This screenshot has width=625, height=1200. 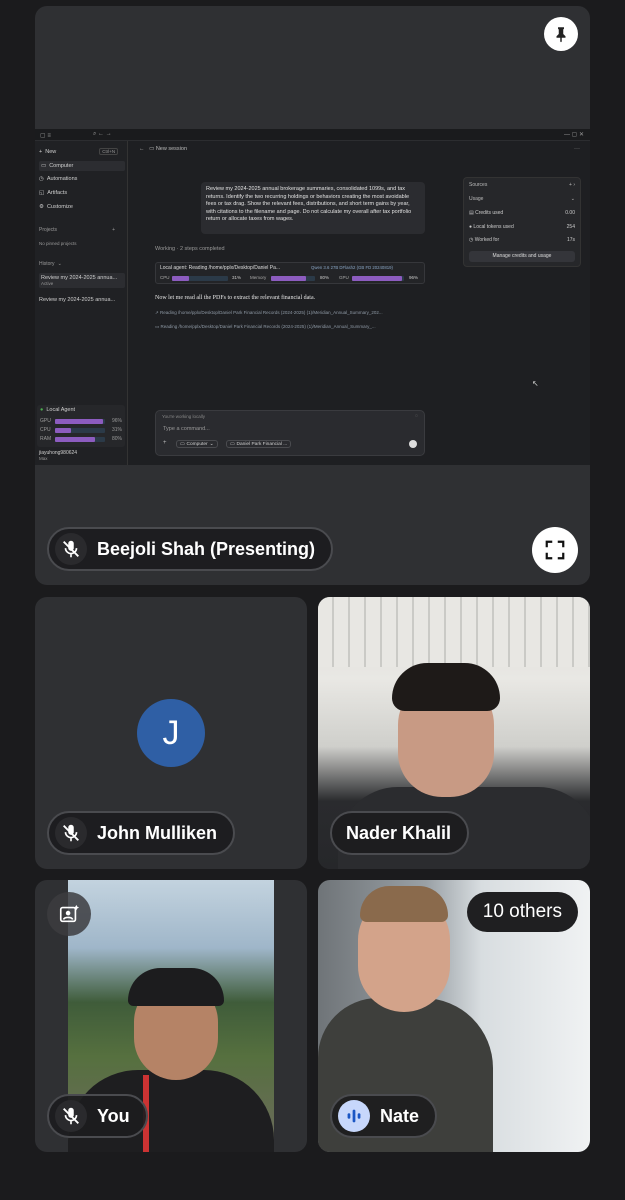 What do you see at coordinates (378, 278) in the screenshot?
I see `agent-gpu-meter` at bounding box center [378, 278].